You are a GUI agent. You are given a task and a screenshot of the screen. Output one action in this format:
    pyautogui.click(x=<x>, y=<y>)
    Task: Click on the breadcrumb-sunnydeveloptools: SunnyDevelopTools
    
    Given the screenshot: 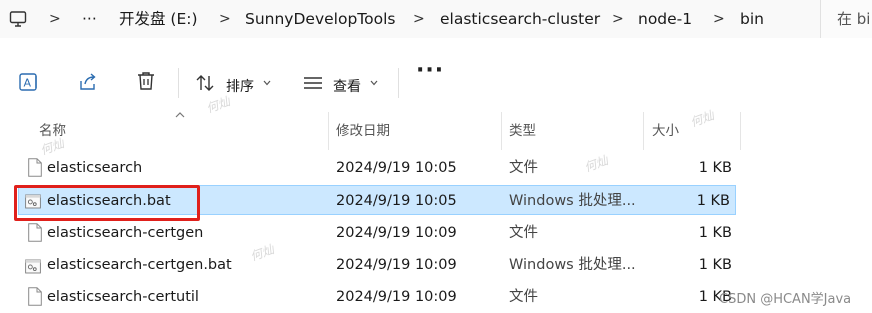 What is the action you would take?
    pyautogui.click(x=320, y=19)
    